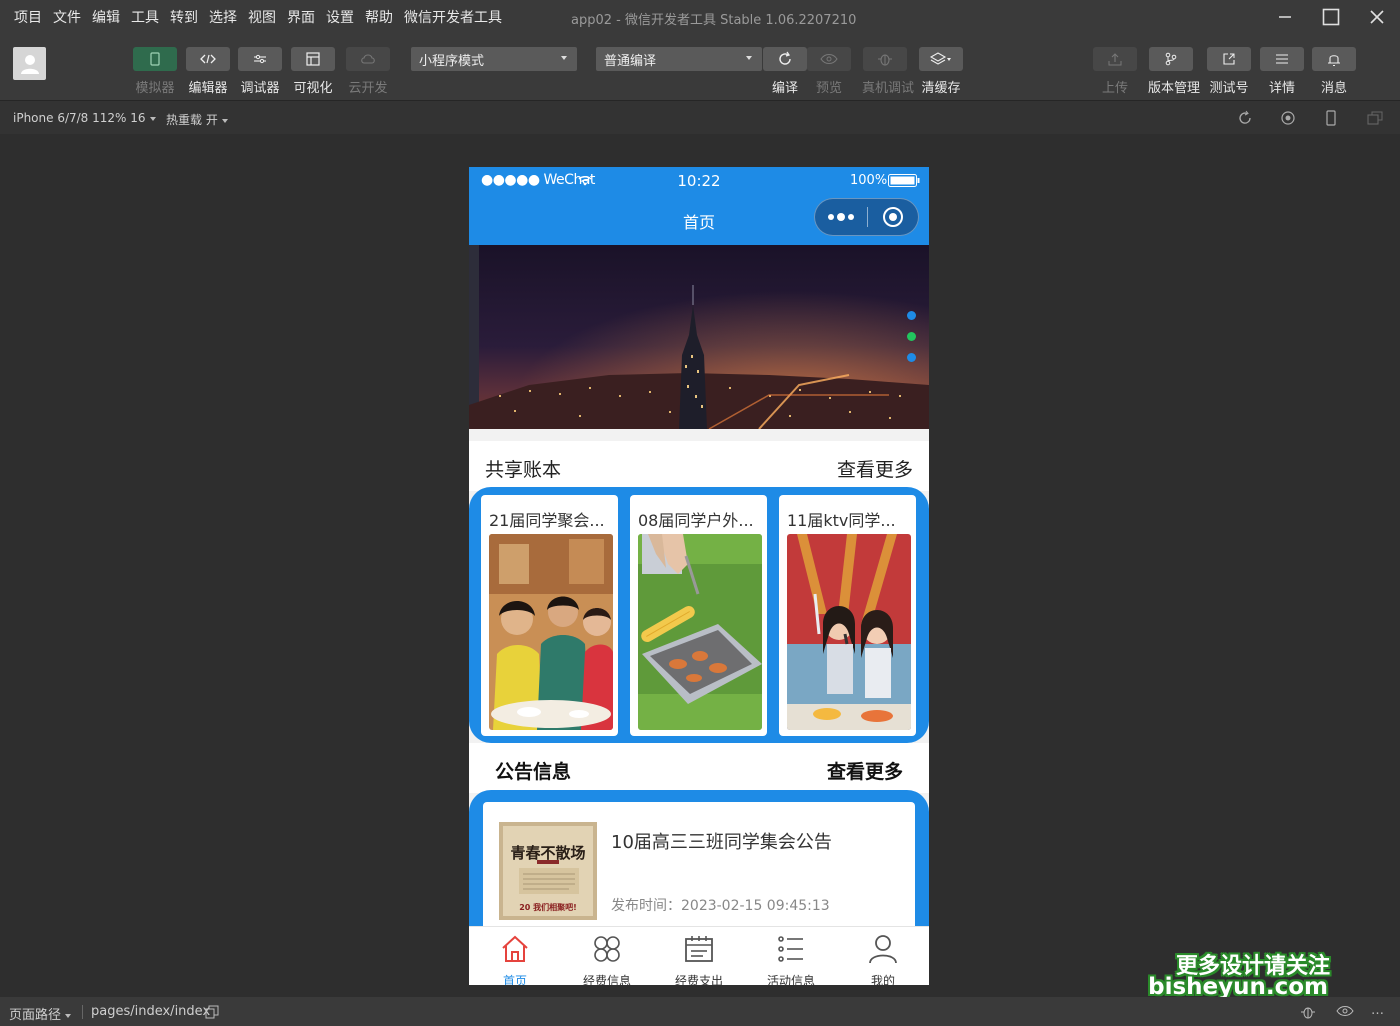 The height and width of the screenshot is (1026, 1400). What do you see at coordinates (941, 88) in the screenshot?
I see `clear-cache-label: 清缓存` at bounding box center [941, 88].